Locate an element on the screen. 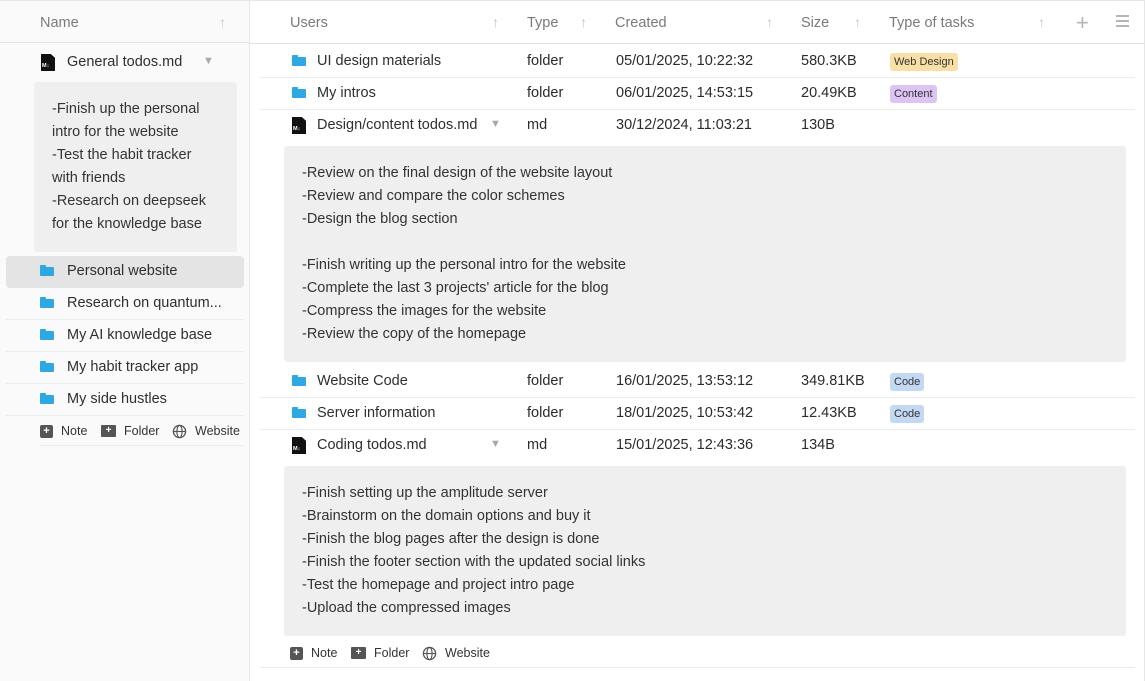  sidebar-item-habit-tracker: My habit tracker app is located at coordinates (125, 368).